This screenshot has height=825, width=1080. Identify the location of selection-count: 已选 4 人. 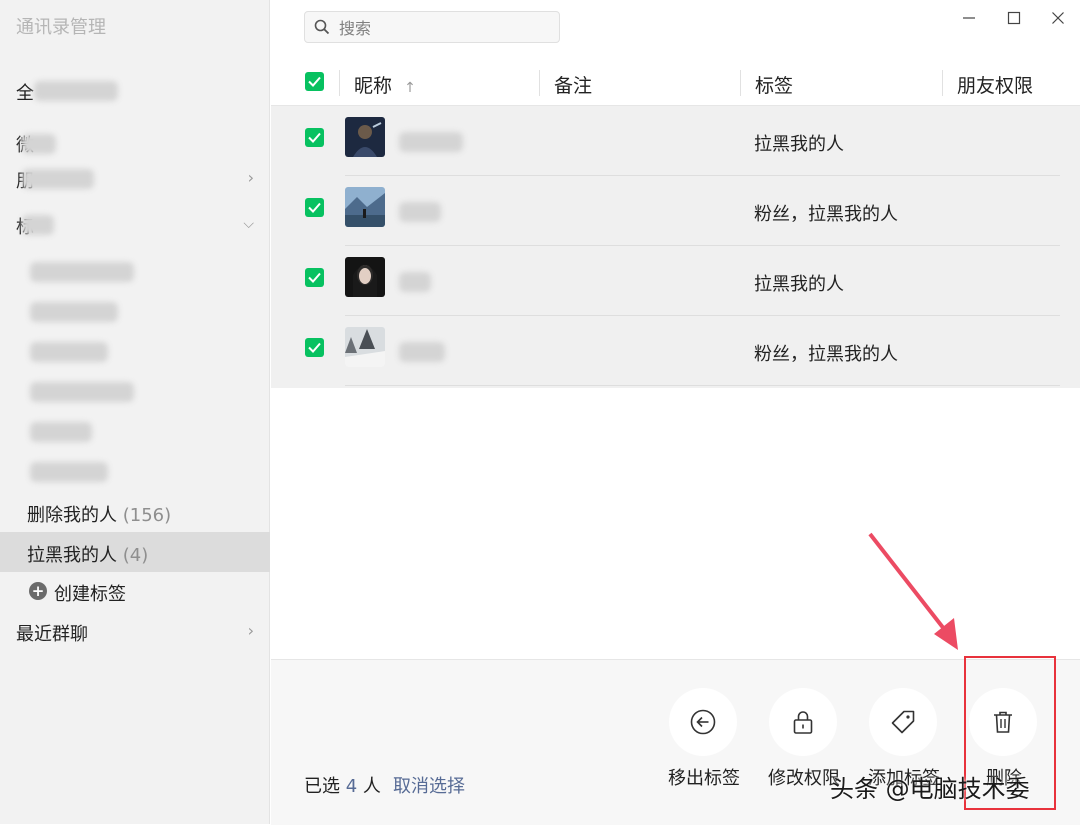
(342, 786).